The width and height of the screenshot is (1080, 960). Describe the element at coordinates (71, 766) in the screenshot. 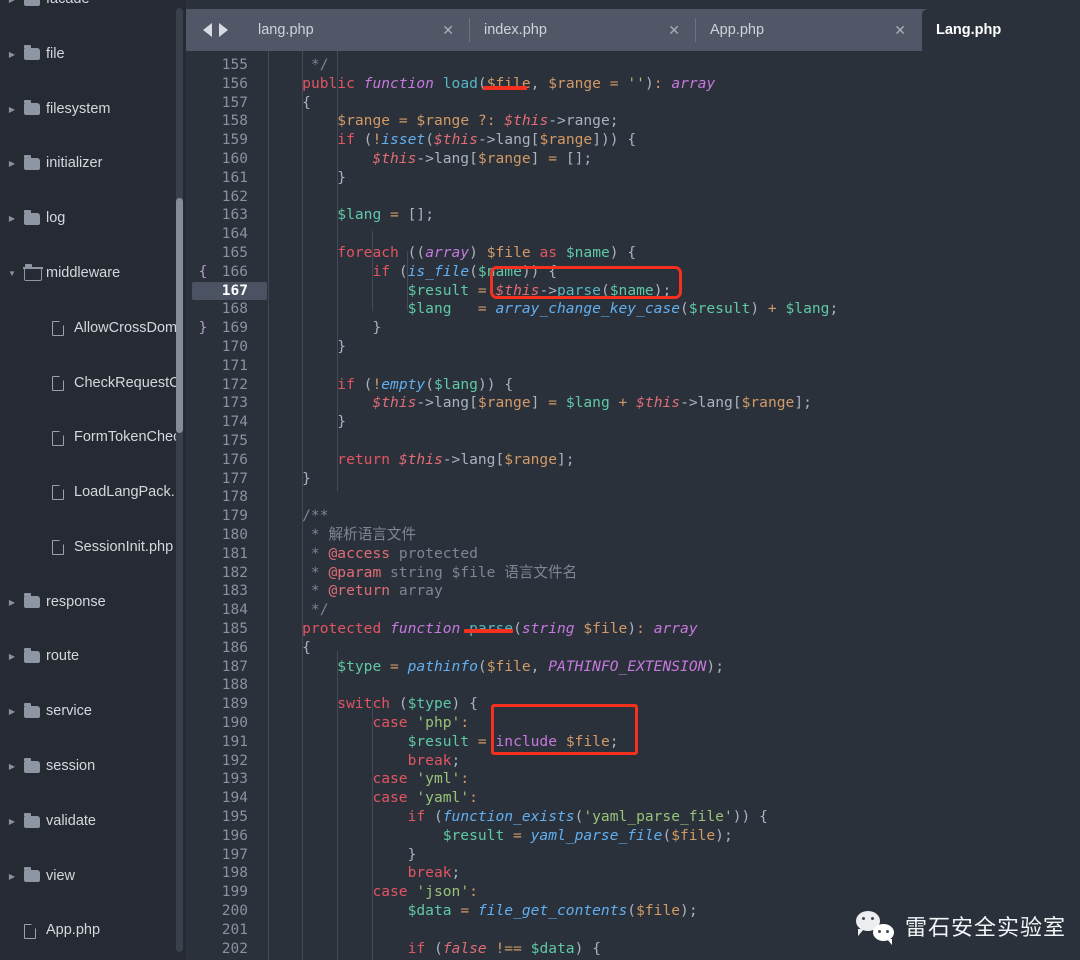

I see `file-tree-item-label: session` at that location.